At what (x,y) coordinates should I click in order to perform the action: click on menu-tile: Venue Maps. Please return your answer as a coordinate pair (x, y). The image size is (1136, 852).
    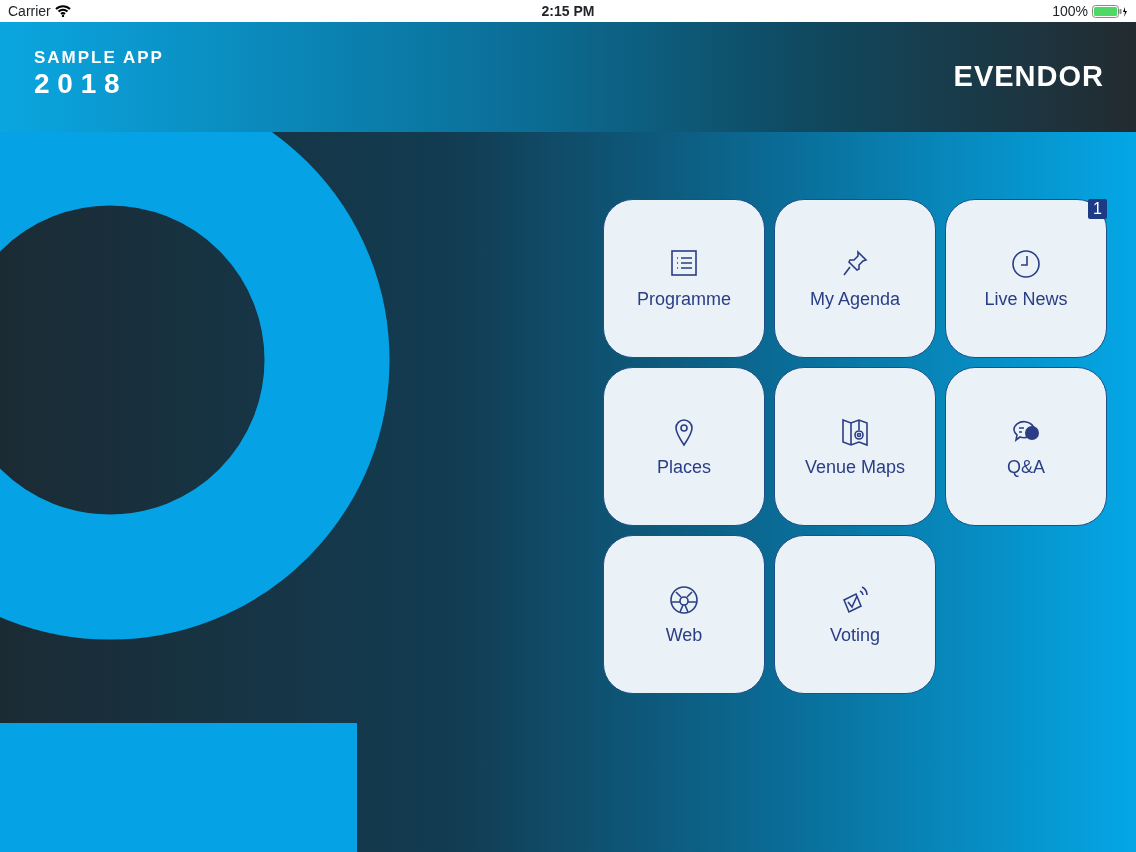
    Looking at the image, I should click on (855, 446).